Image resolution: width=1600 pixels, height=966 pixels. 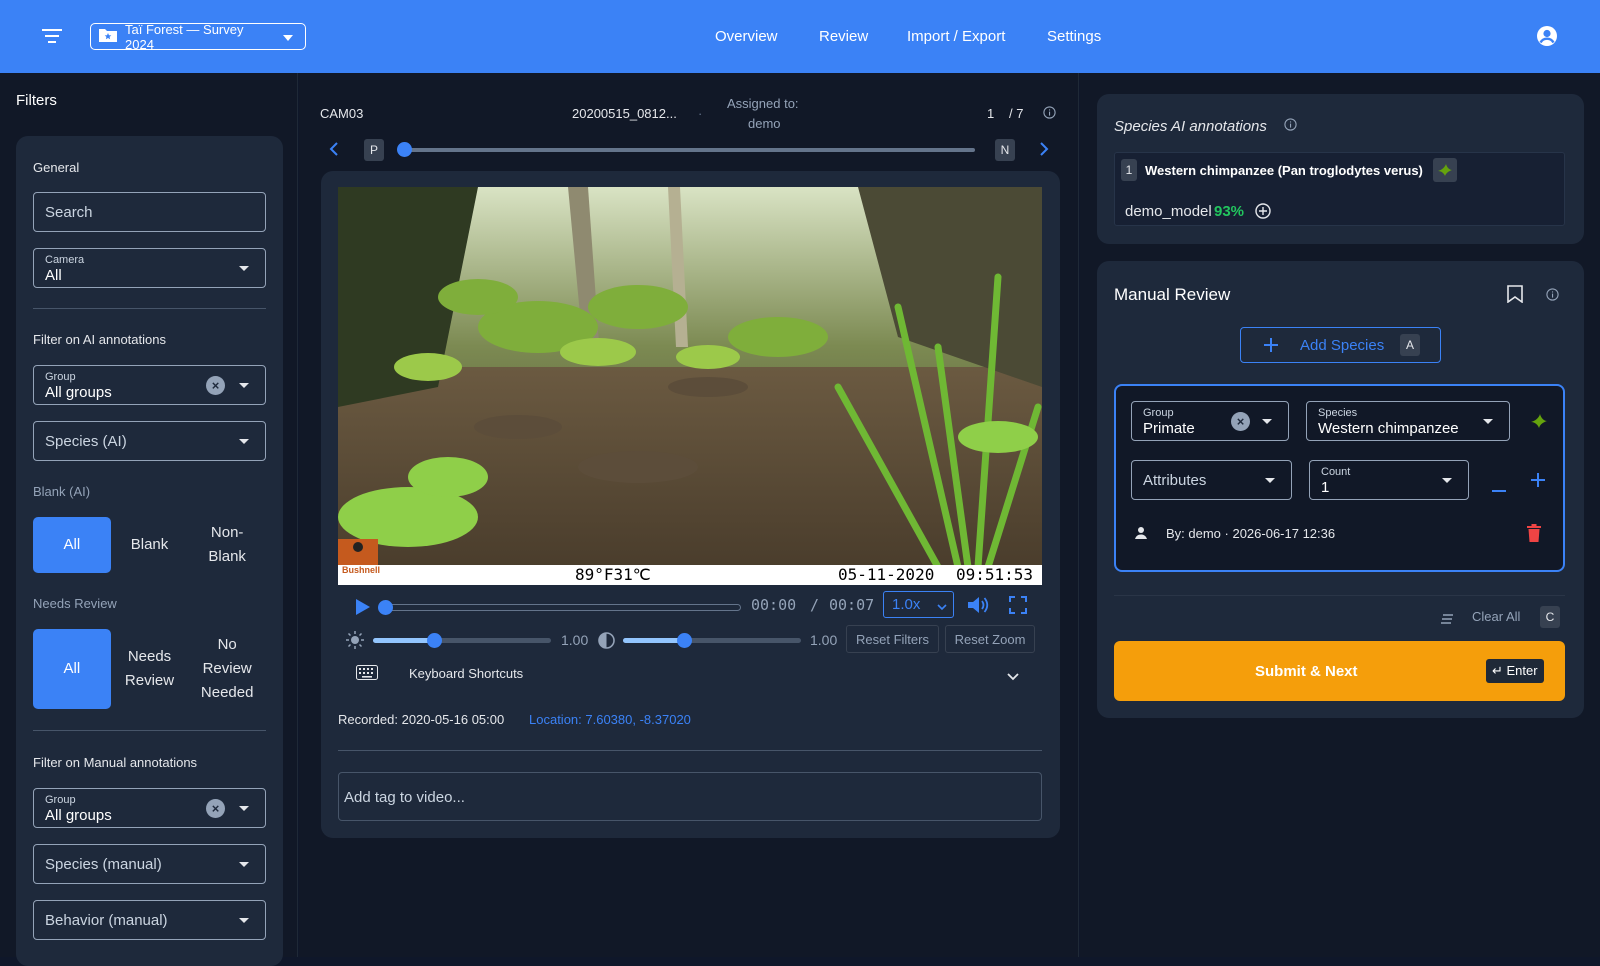 What do you see at coordinates (1172, 294) in the screenshot?
I see `manual-review-title: Manual Review` at bounding box center [1172, 294].